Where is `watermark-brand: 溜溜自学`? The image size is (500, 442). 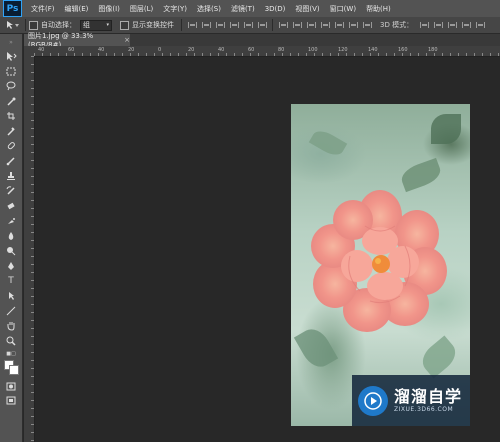
watermark-brand: 溜溜自学 is located at coordinates (428, 396).